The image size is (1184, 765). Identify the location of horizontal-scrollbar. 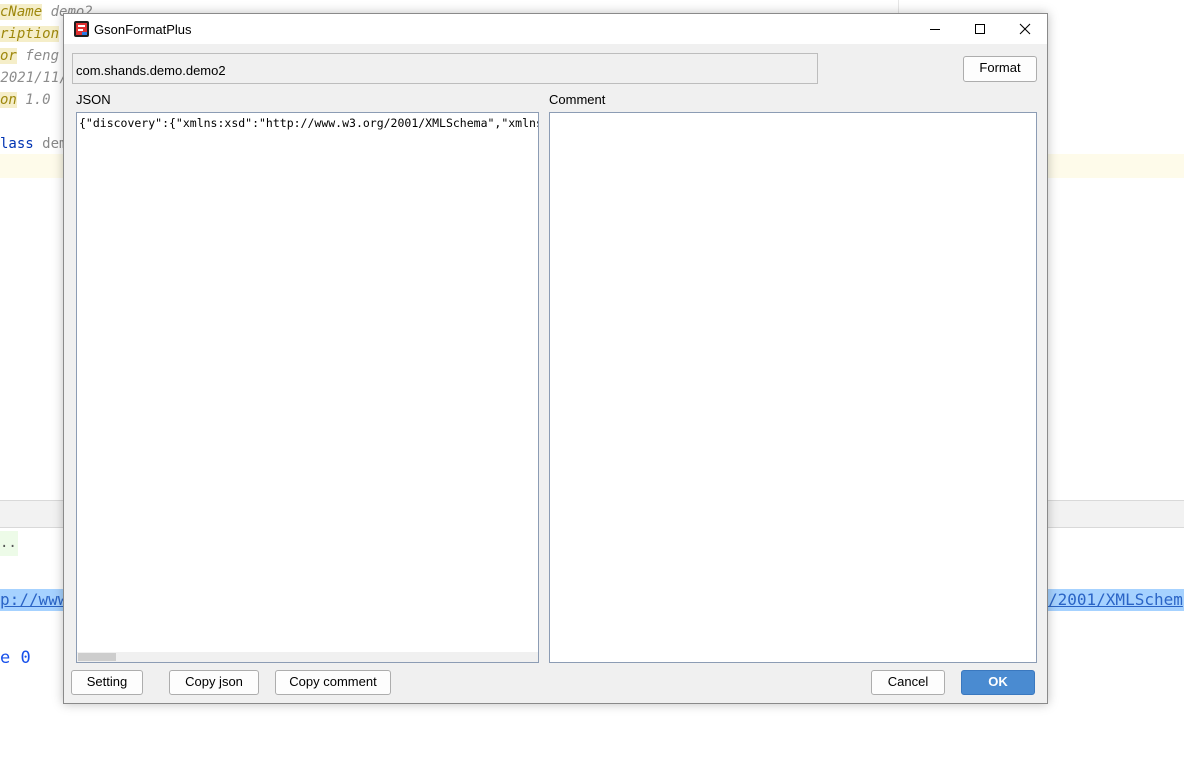
(307, 657).